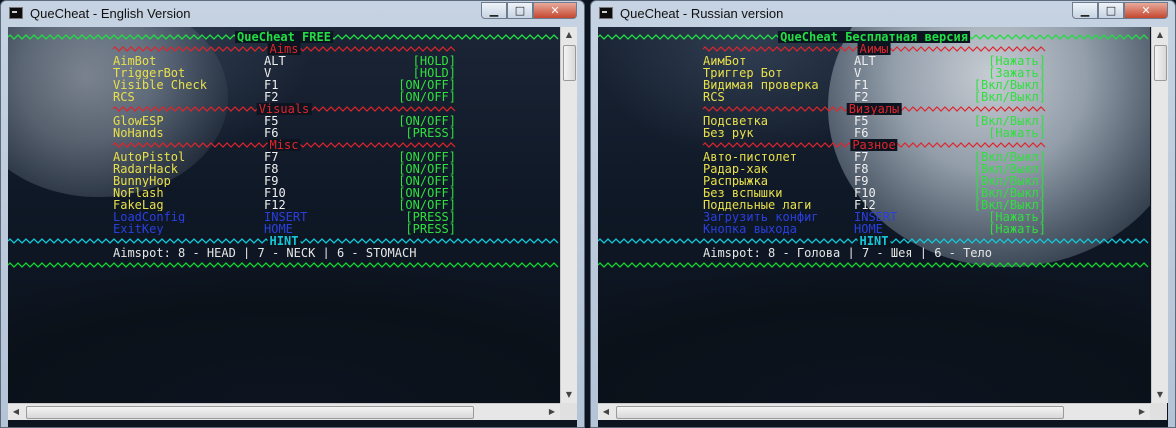  What do you see at coordinates (874, 97) in the screenshot?
I see `menu-row: RCS F2 [Вкл/Выкл]` at bounding box center [874, 97].